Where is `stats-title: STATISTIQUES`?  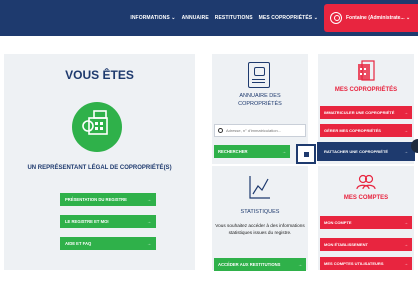
stats-title: STATISTIQUES is located at coordinates (260, 212).